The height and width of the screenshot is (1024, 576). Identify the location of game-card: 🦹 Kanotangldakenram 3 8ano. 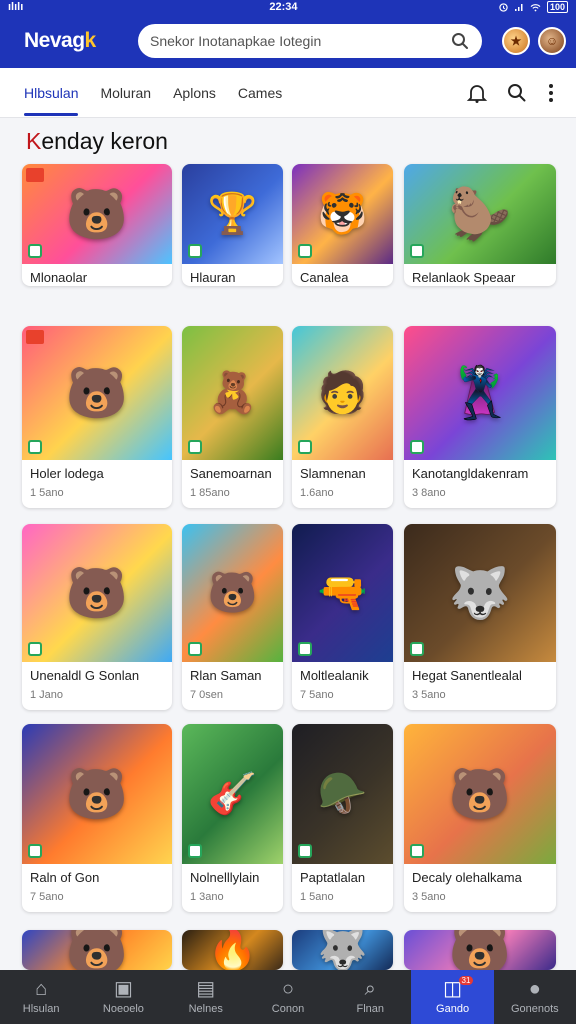
(480, 417).